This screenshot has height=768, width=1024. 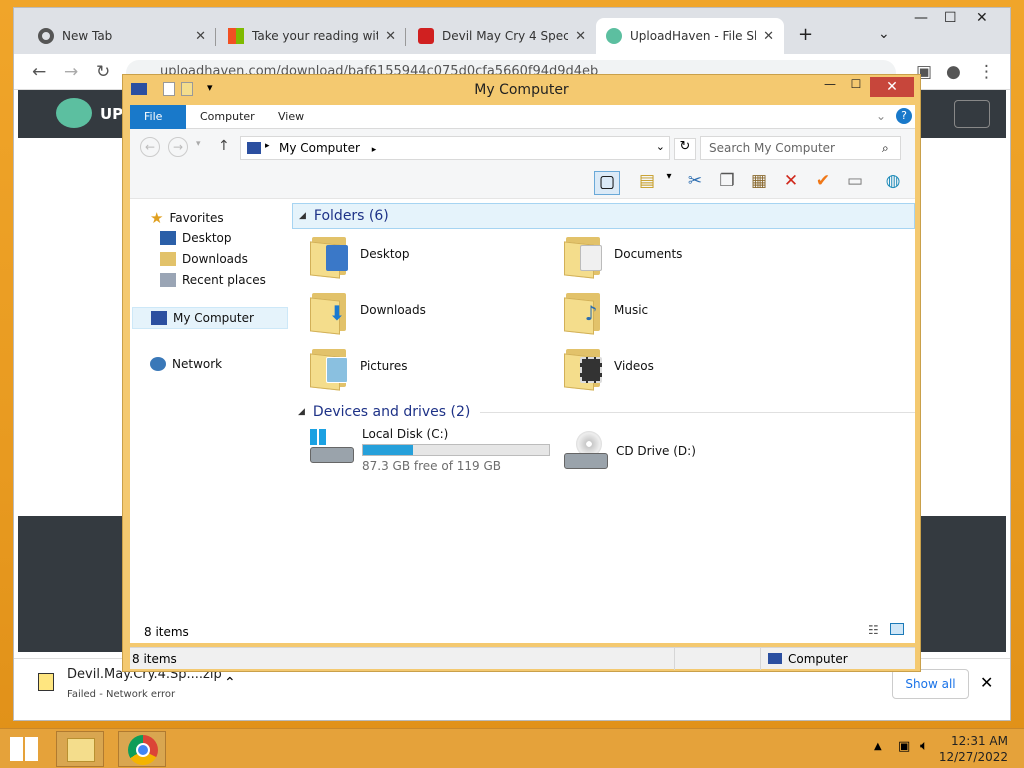 What do you see at coordinates (791, 183) in the screenshot?
I see `delete-icon: ✕` at bounding box center [791, 183].